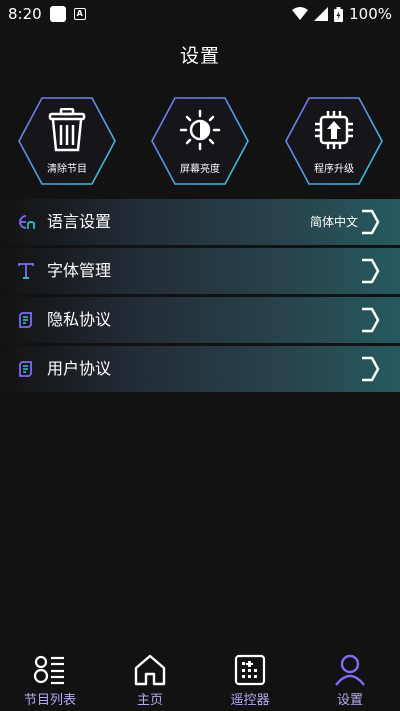 Image resolution: width=400 pixels, height=711 pixels. I want to click on settings-item-label: 用户协议, so click(79, 368).